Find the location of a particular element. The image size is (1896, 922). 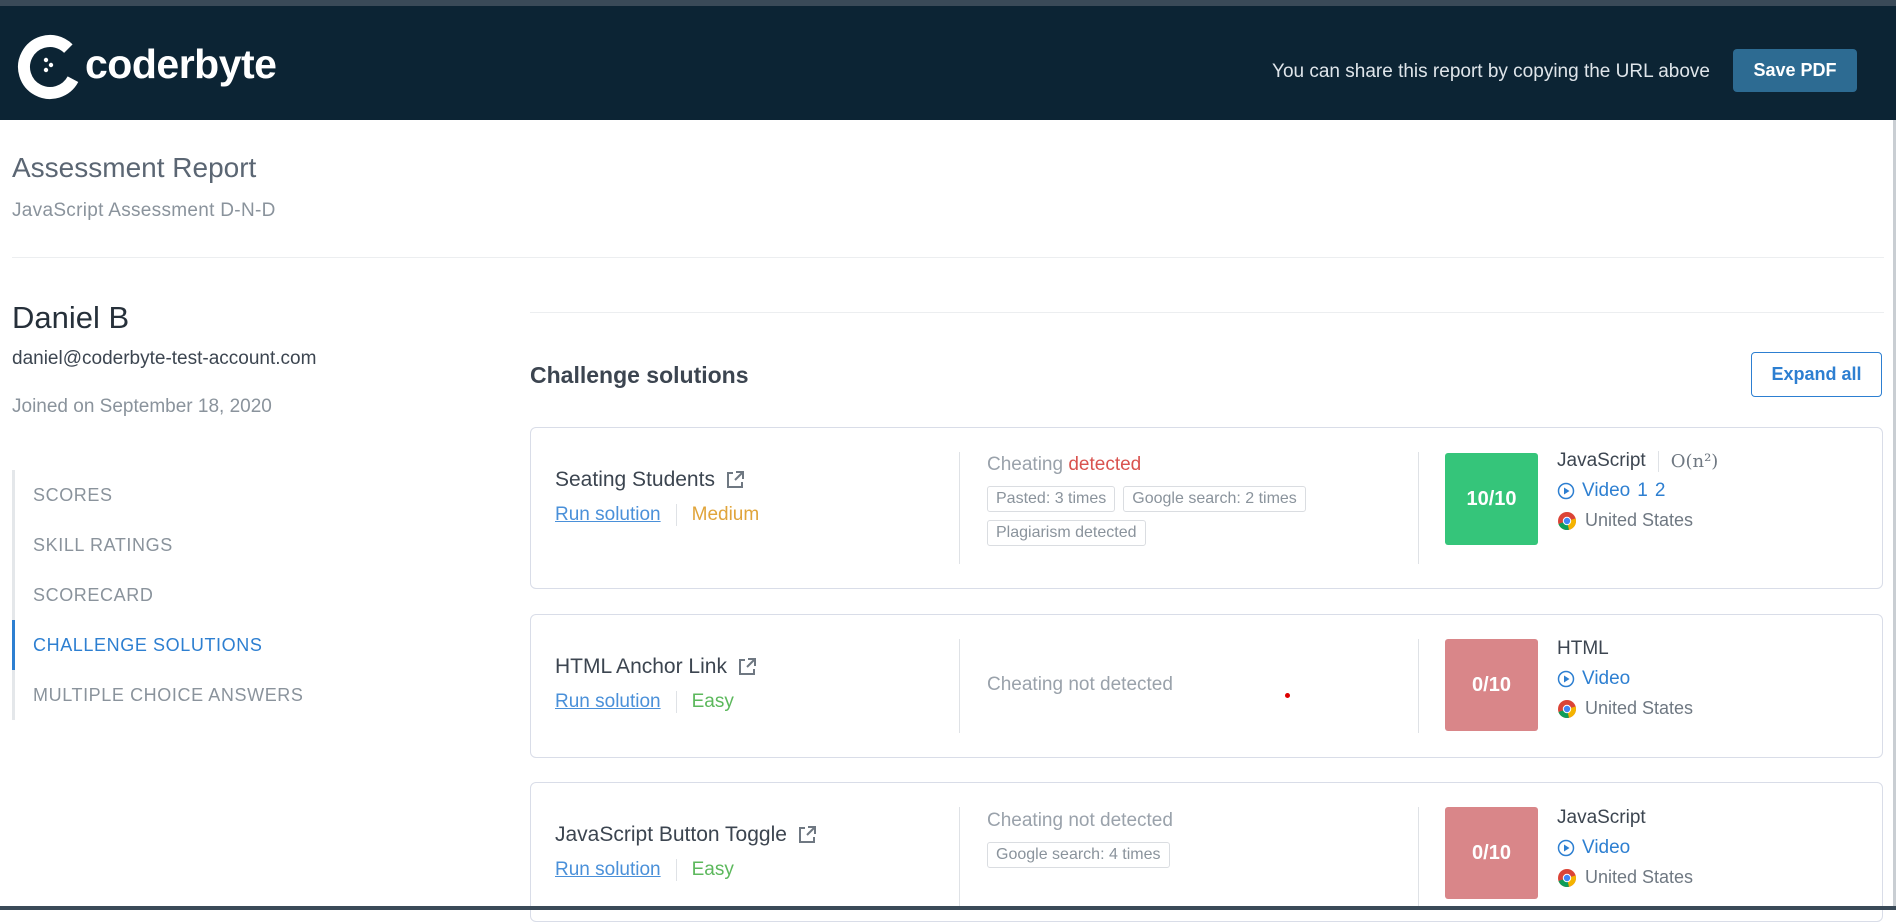

page-title: Assessment Report is located at coordinates (134, 167).